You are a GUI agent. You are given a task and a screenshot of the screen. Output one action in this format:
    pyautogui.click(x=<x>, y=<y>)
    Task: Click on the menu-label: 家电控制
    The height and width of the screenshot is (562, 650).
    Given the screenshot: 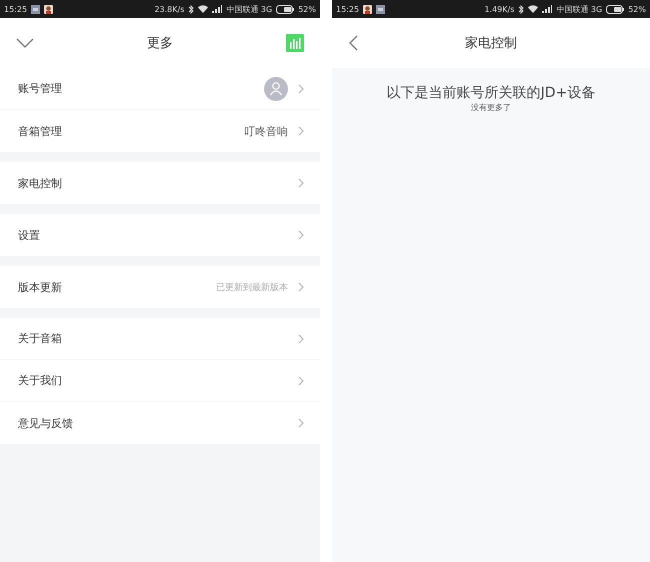 What is the action you would take?
    pyautogui.click(x=40, y=183)
    